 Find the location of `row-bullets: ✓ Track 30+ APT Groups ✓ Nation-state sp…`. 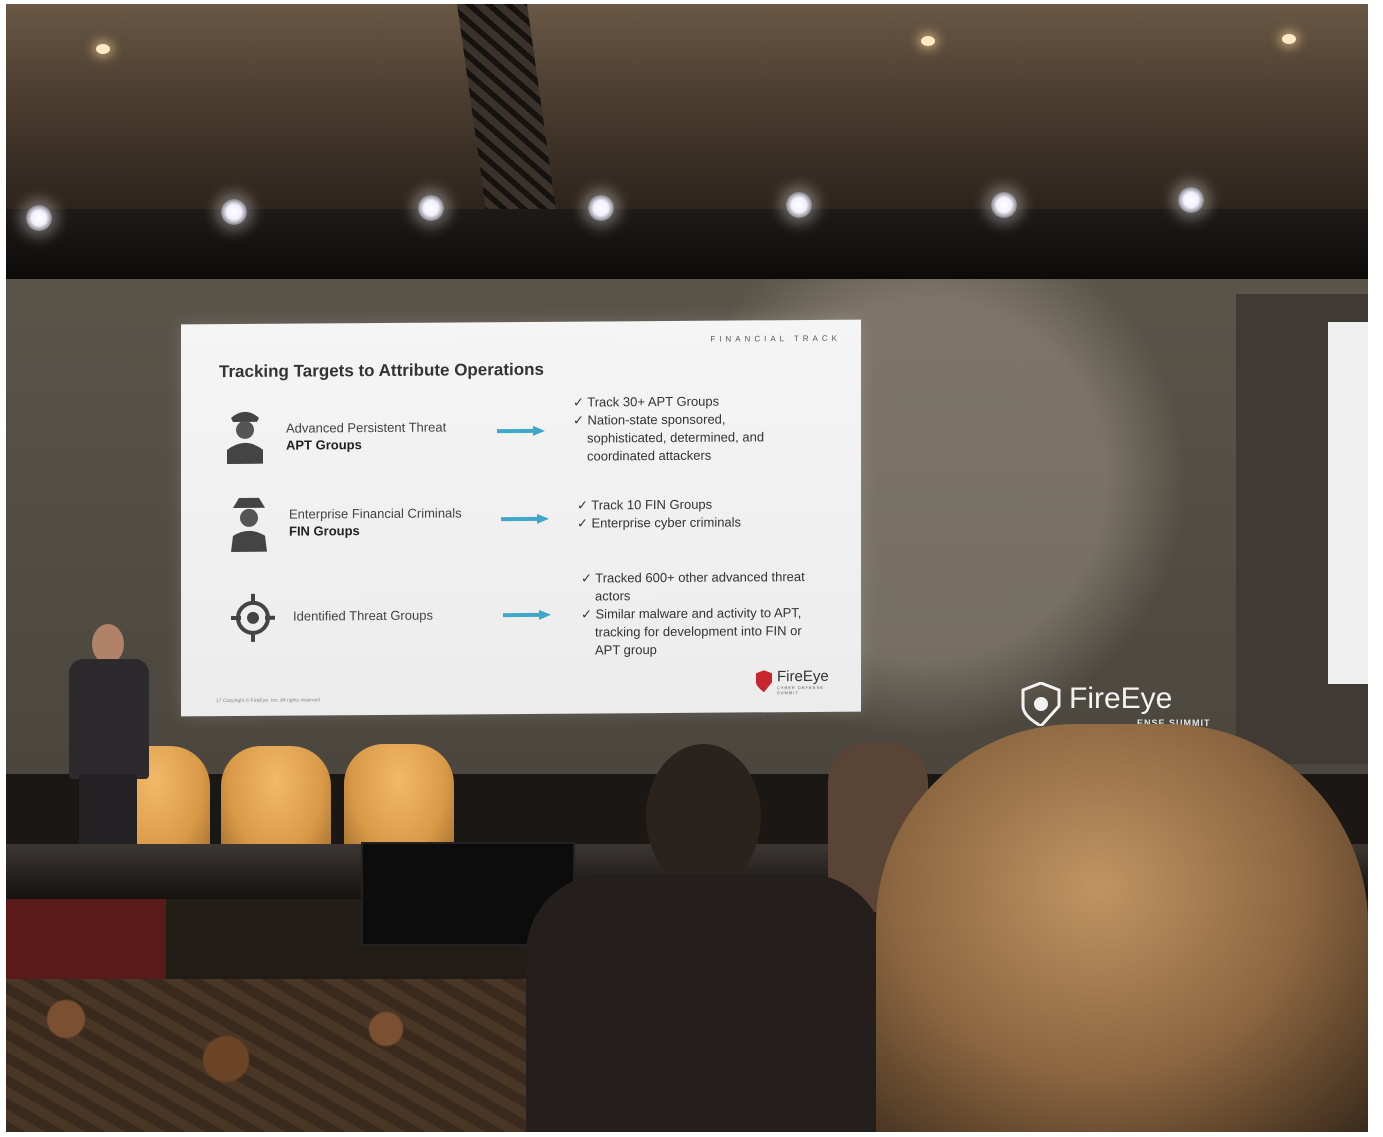

row-bullets: ✓ Track 30+ APT Groups ✓ Nation-state sp… is located at coordinates (673, 428).